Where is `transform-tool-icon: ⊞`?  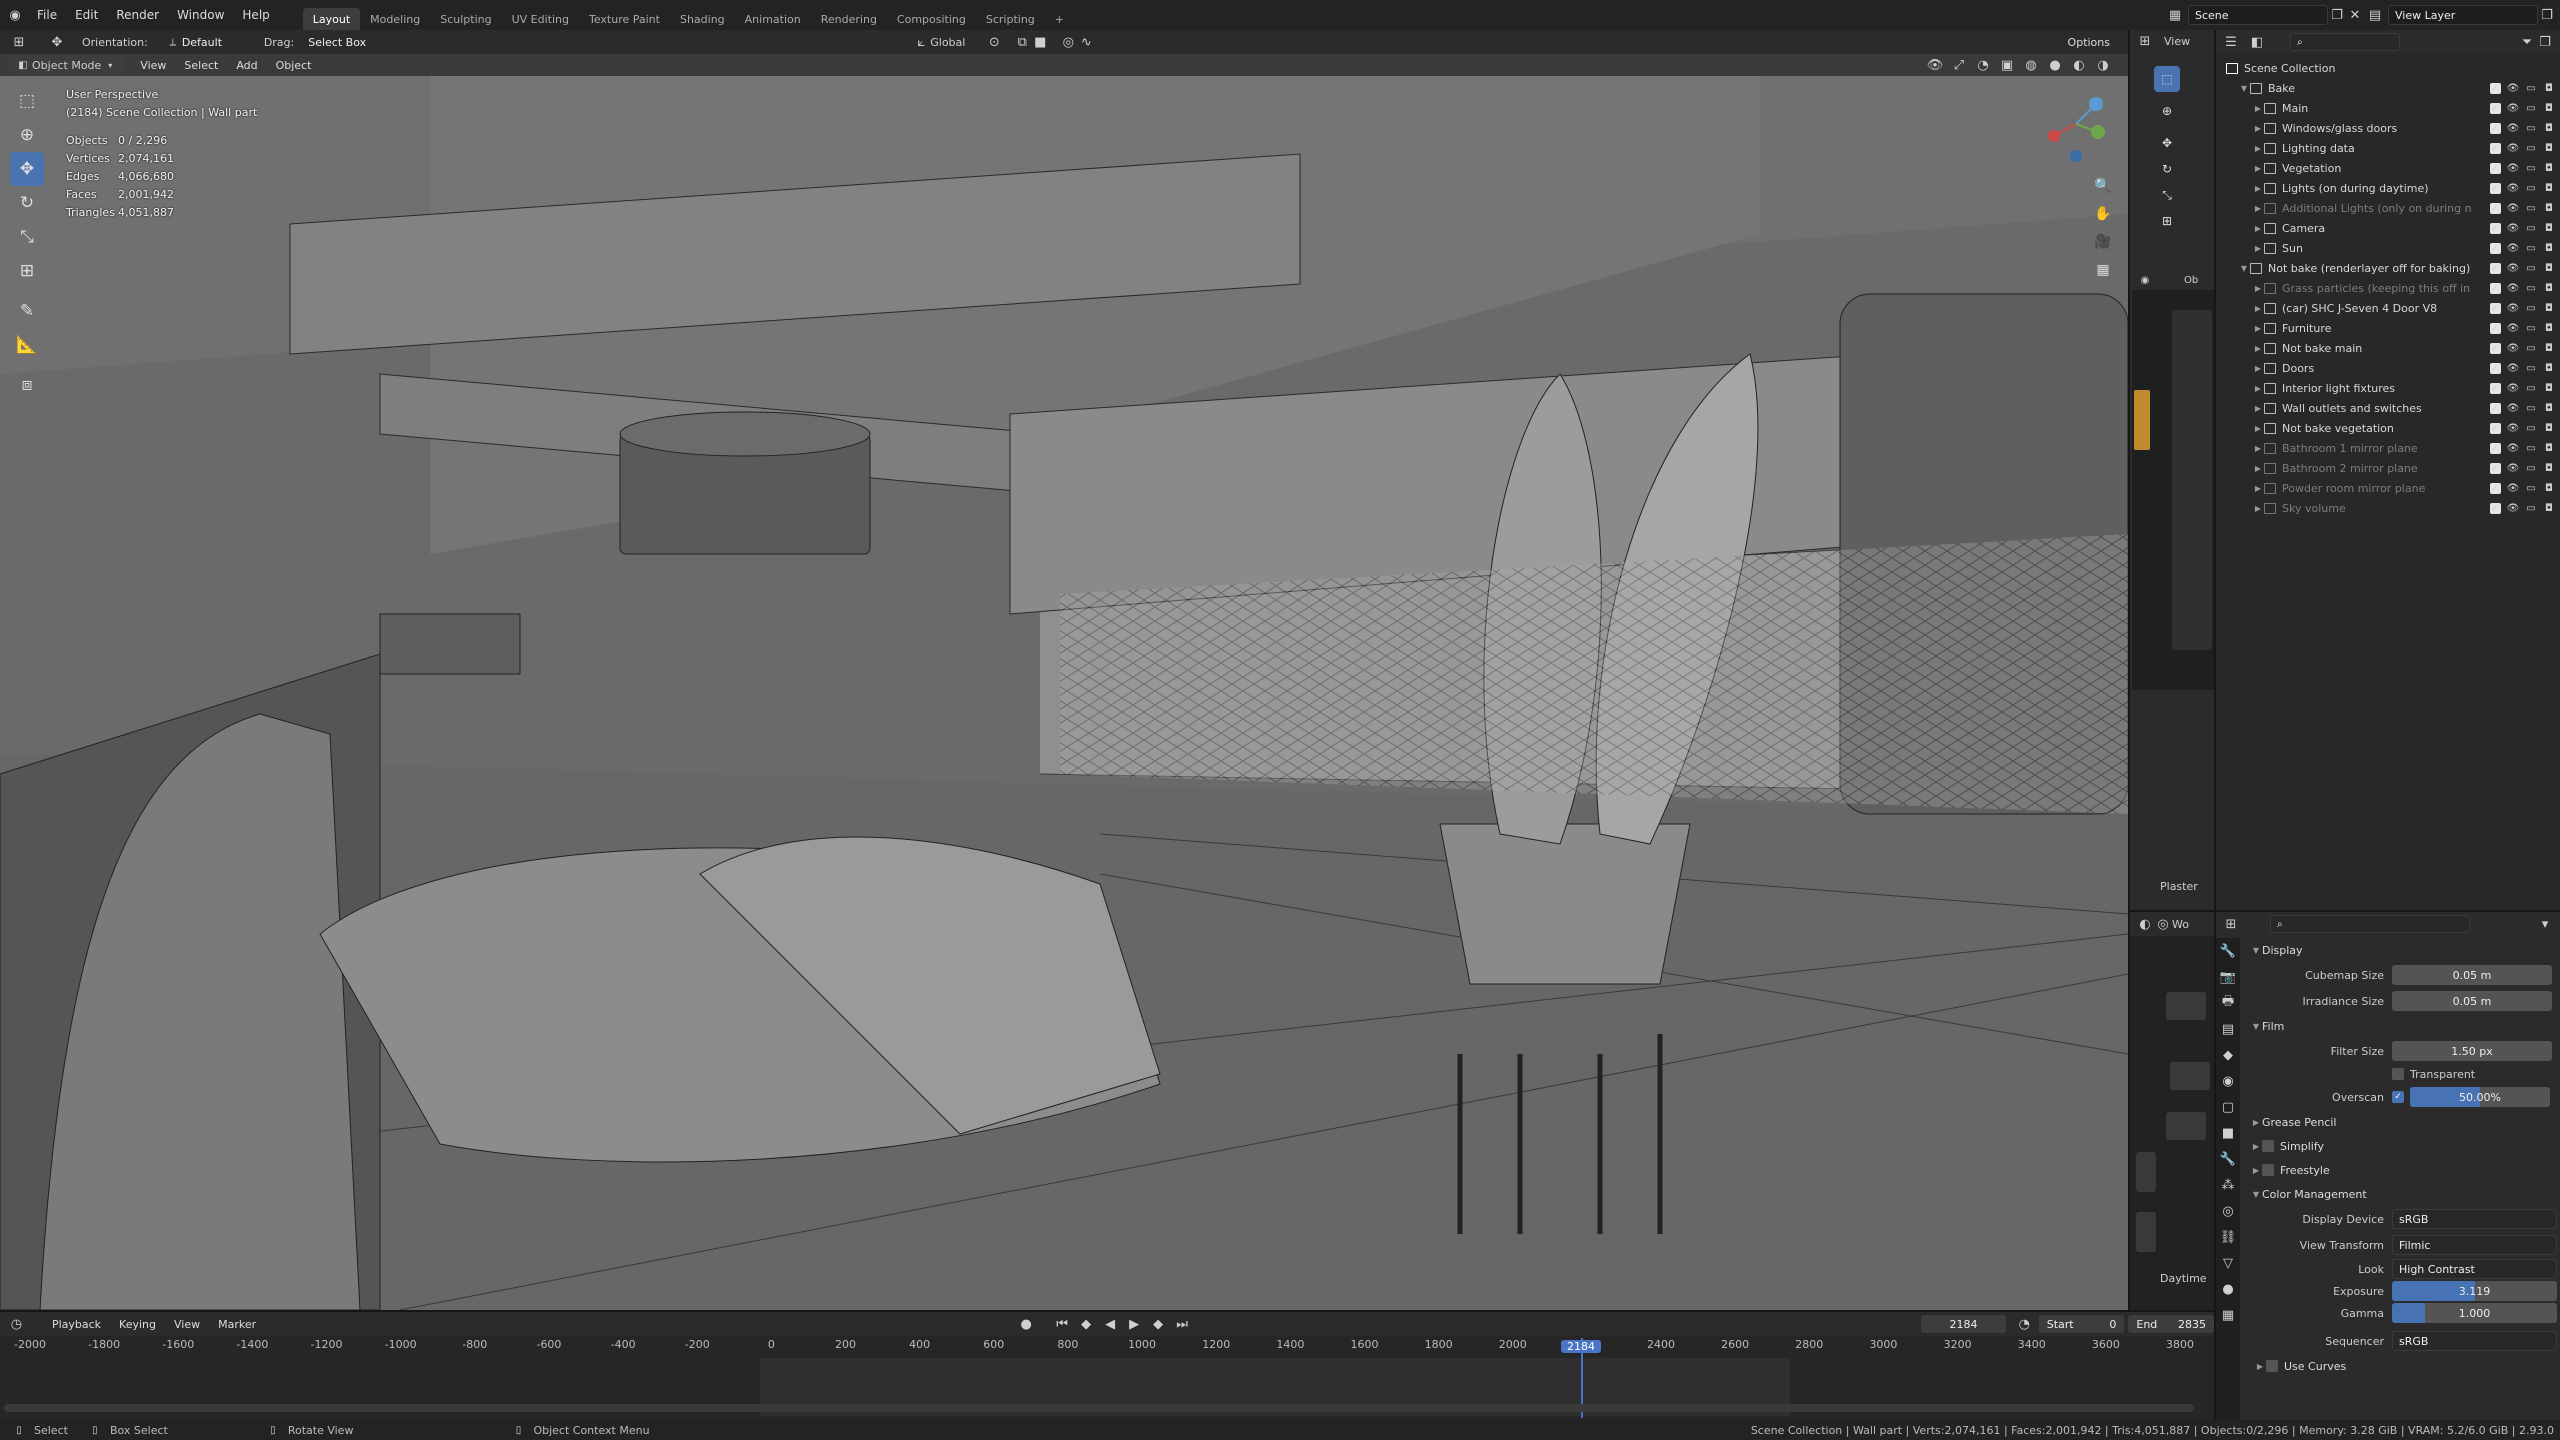 transform-tool-icon: ⊞ is located at coordinates (27, 271).